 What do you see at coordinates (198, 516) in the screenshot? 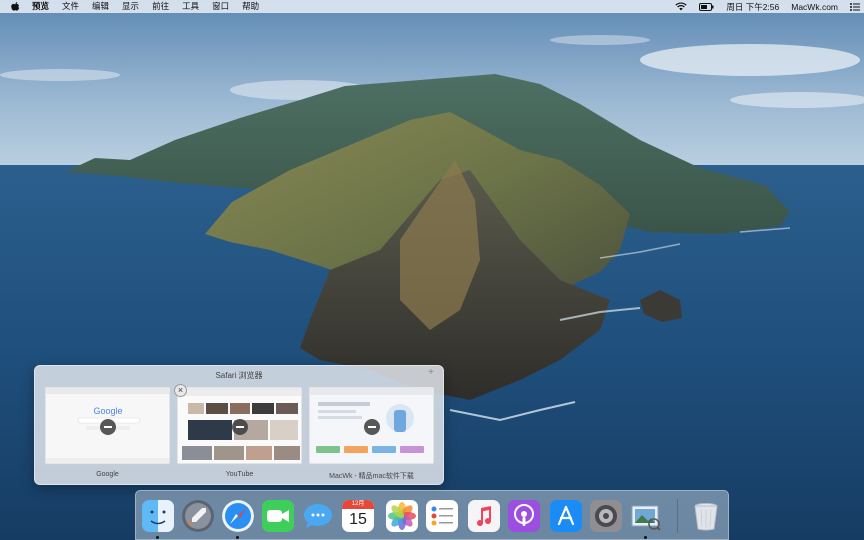
I see `launchpad-icon` at bounding box center [198, 516].